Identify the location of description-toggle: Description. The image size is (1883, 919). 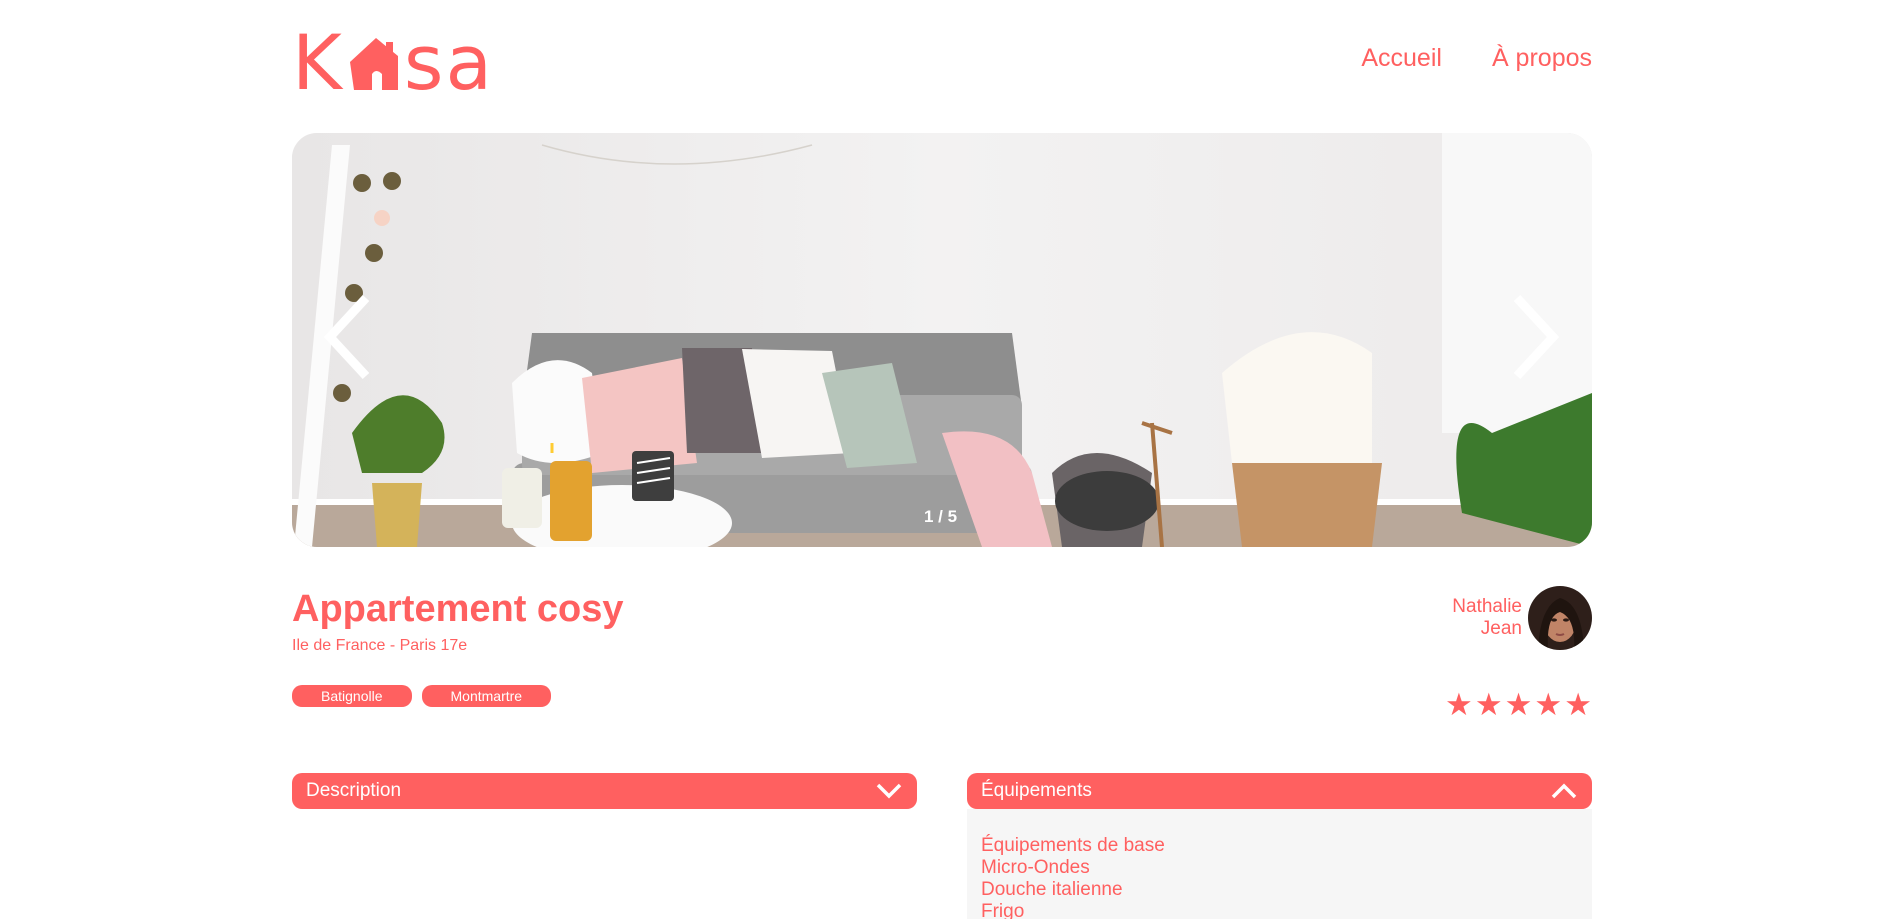
(604, 791).